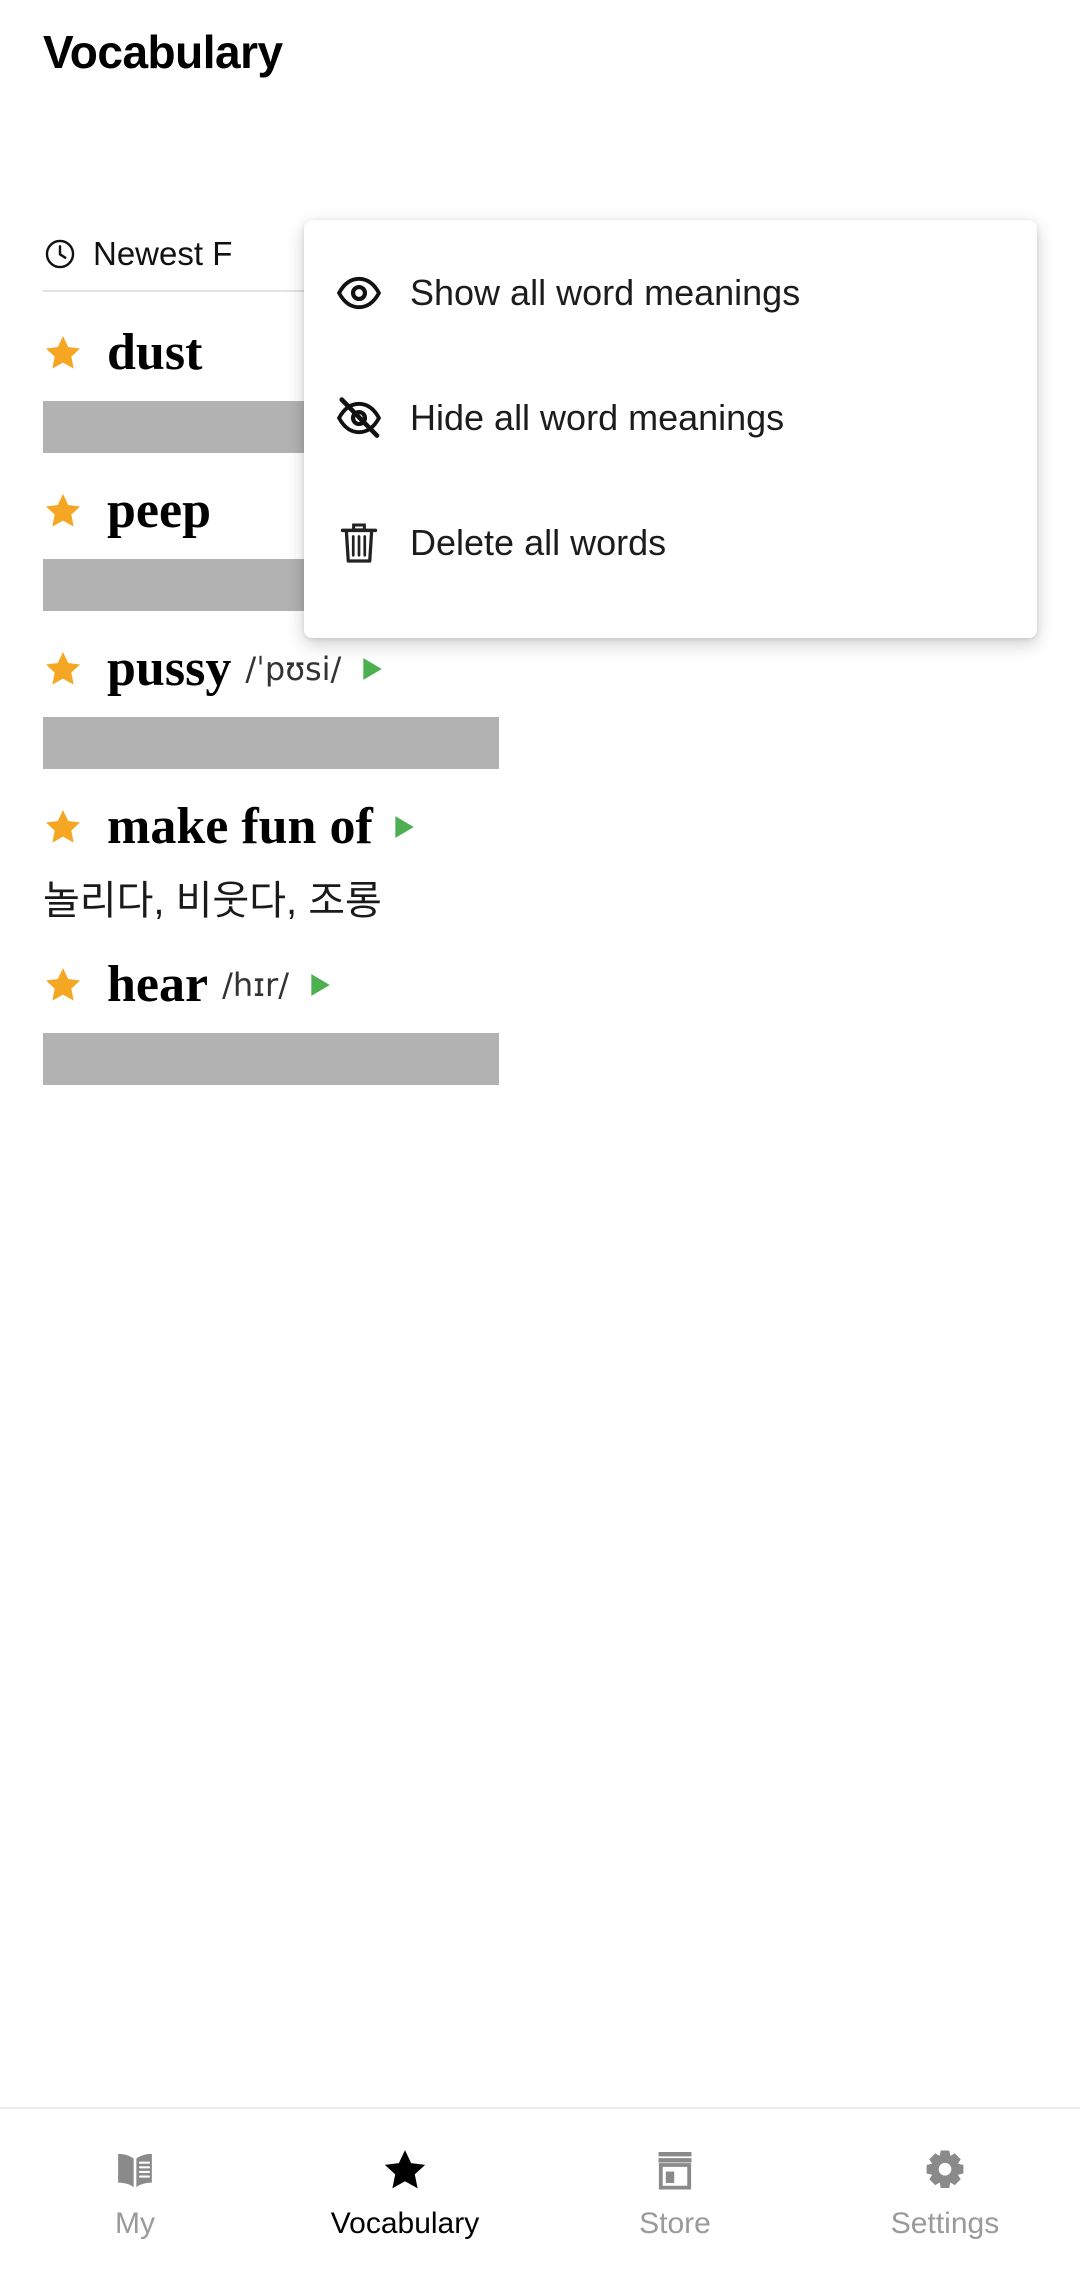 This screenshot has height=2269, width=1080. What do you see at coordinates (359, 293) in the screenshot?
I see `eye-icon` at bounding box center [359, 293].